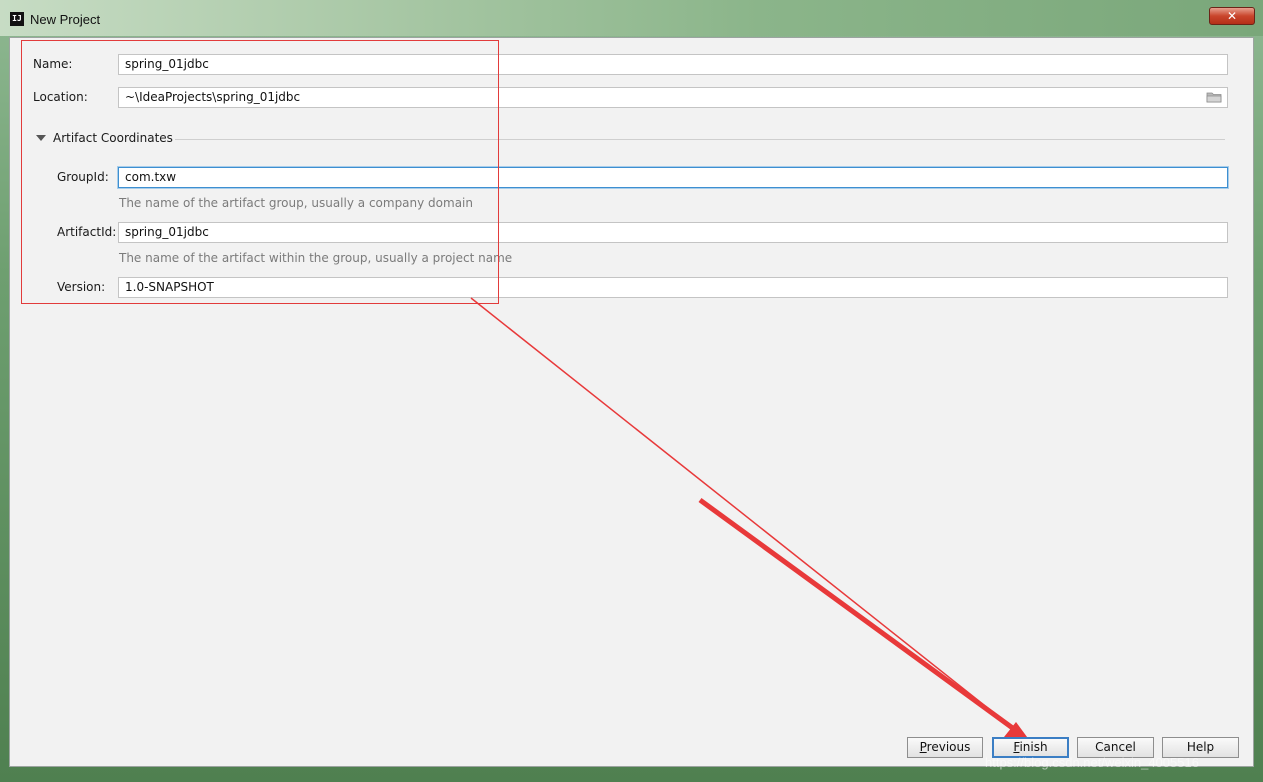  I want to click on close-button: ✕, so click(1232, 16).